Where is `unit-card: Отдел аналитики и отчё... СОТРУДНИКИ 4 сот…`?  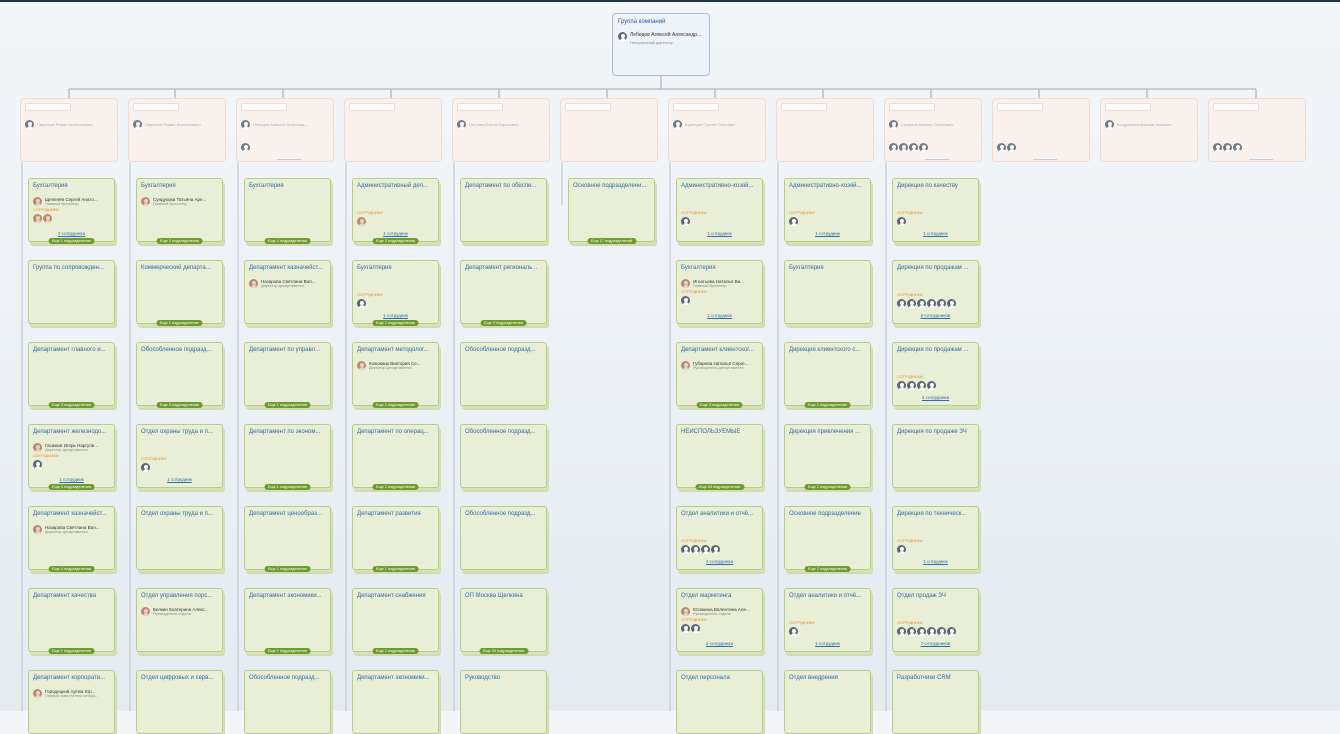
unit-card: Отдел аналитики и отчё... СОТРУДНИКИ 4 сот… is located at coordinates (719, 538).